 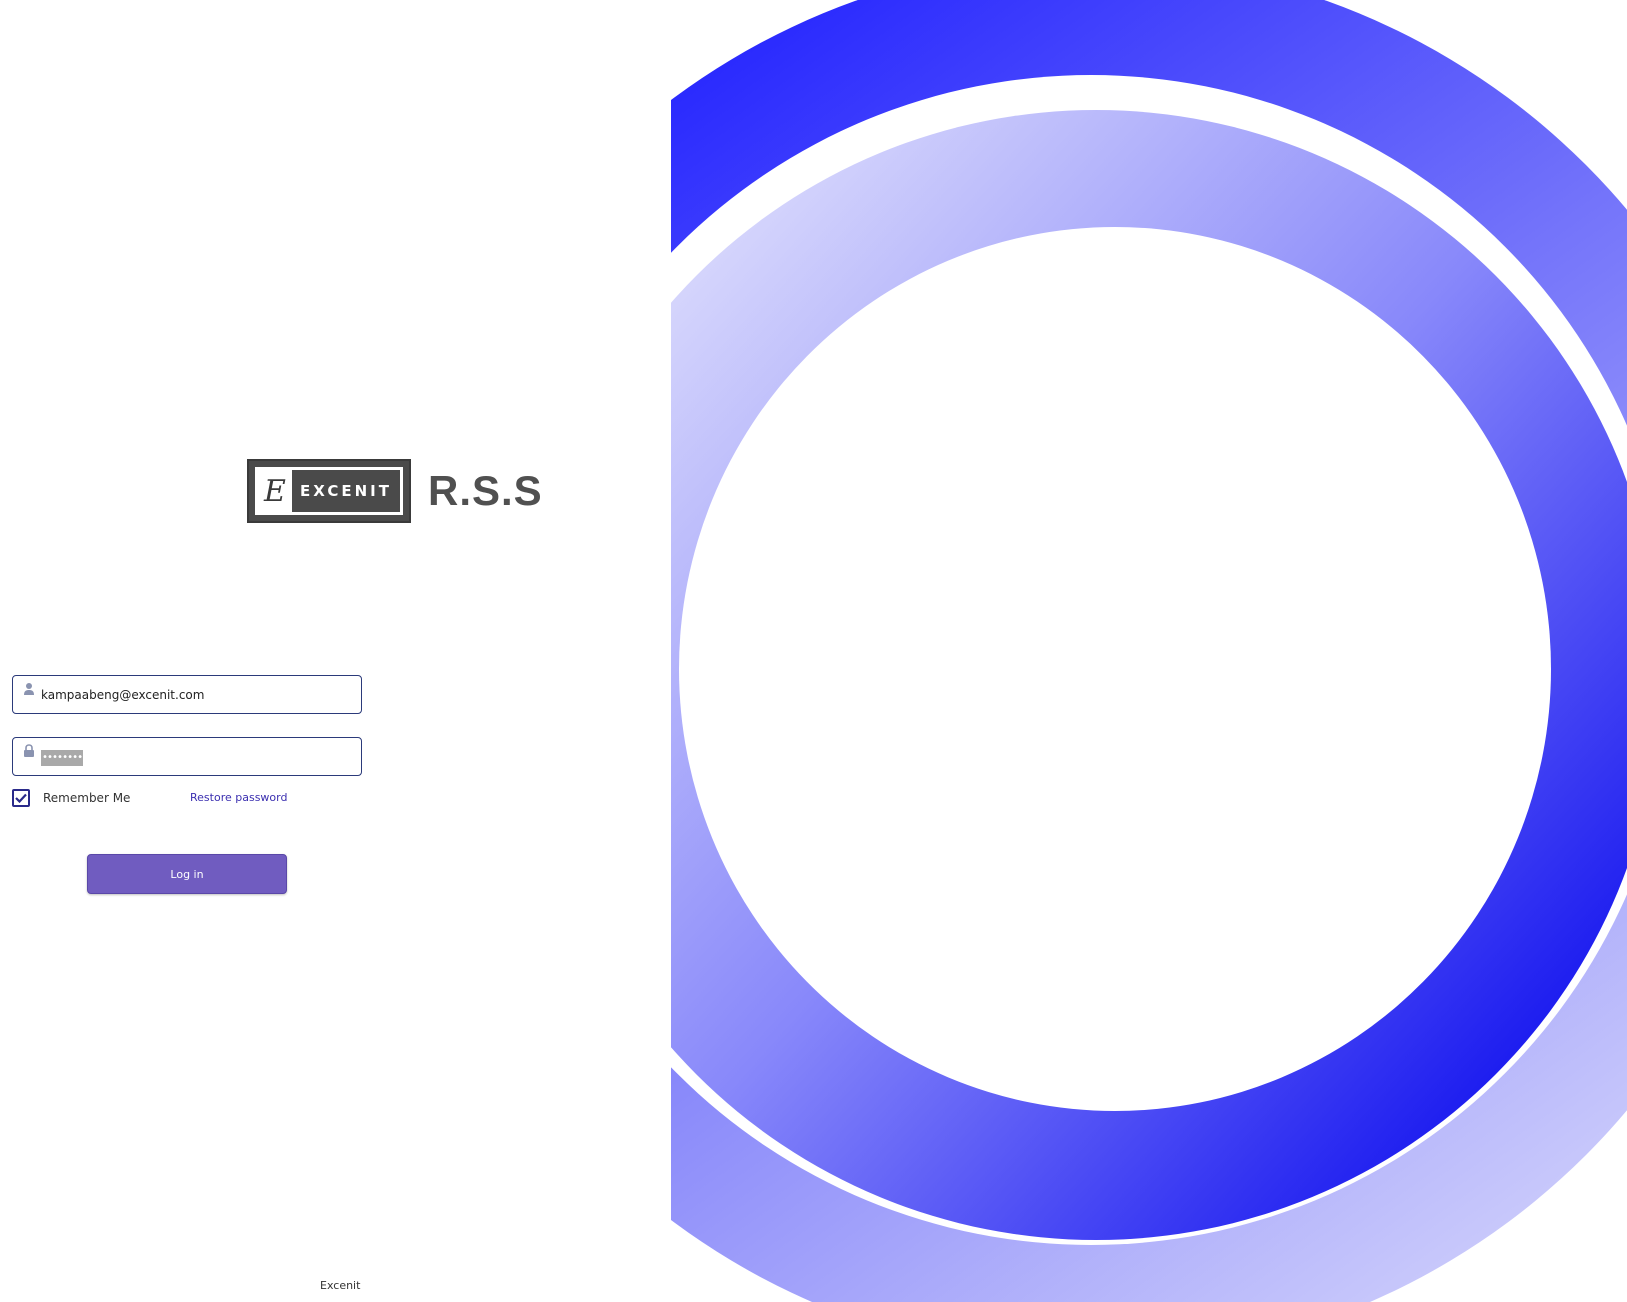 What do you see at coordinates (29, 750) in the screenshot?
I see `lock-icon` at bounding box center [29, 750].